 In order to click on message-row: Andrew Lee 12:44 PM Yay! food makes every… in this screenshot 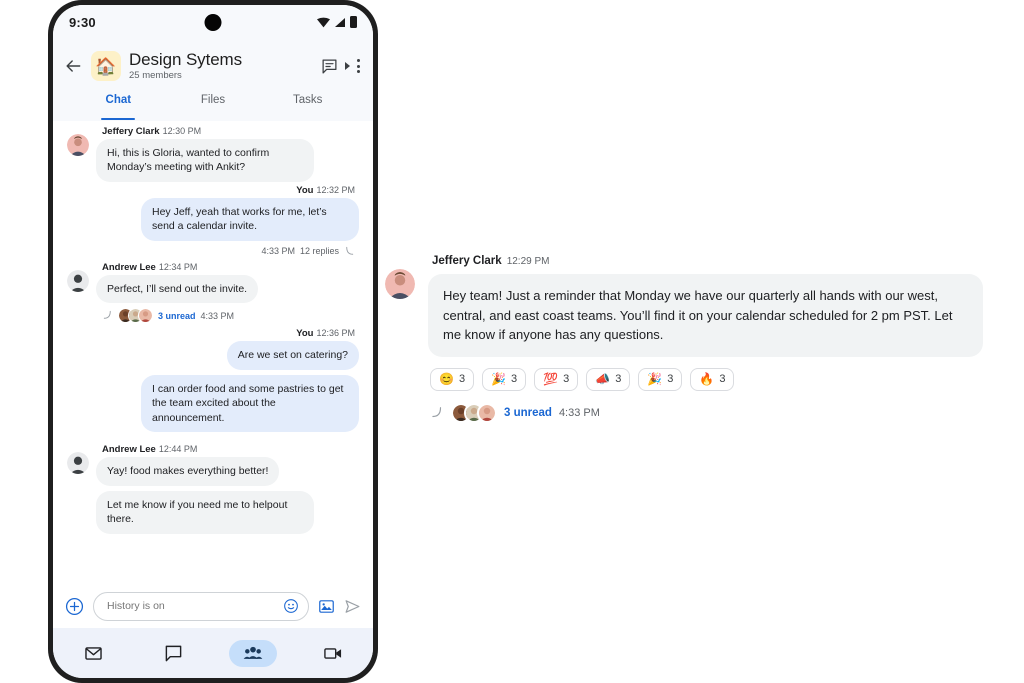, I will do `click(213, 487)`.